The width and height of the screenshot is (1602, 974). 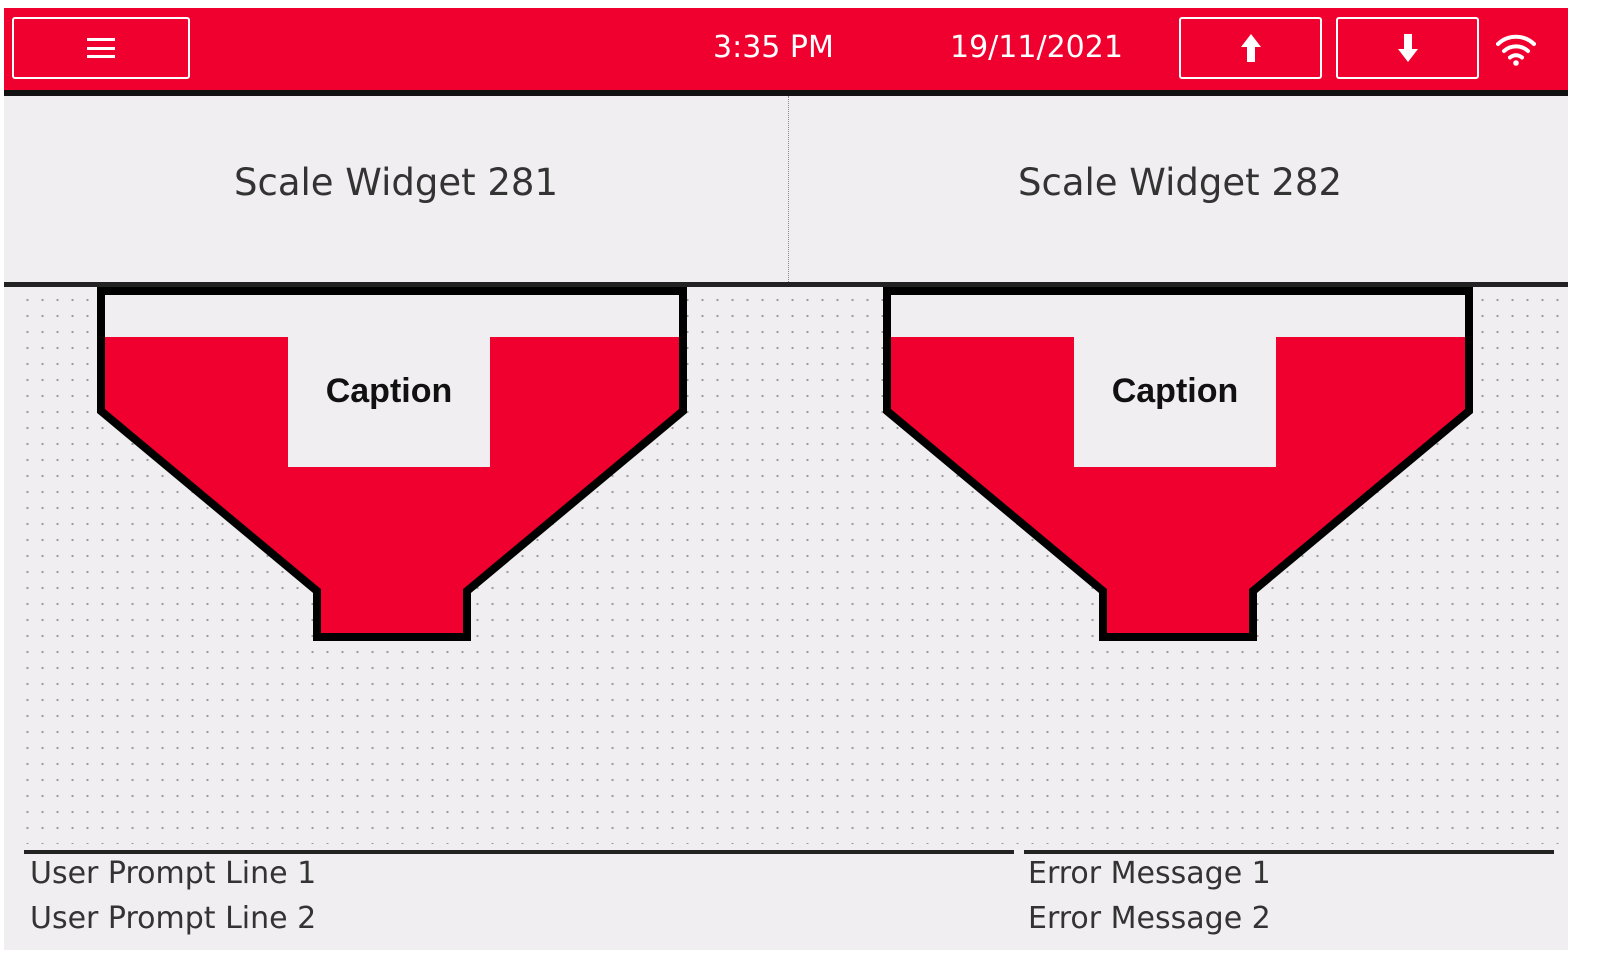 I want to click on user-prompt-line-2: User Prompt Line 2, so click(x=173, y=918).